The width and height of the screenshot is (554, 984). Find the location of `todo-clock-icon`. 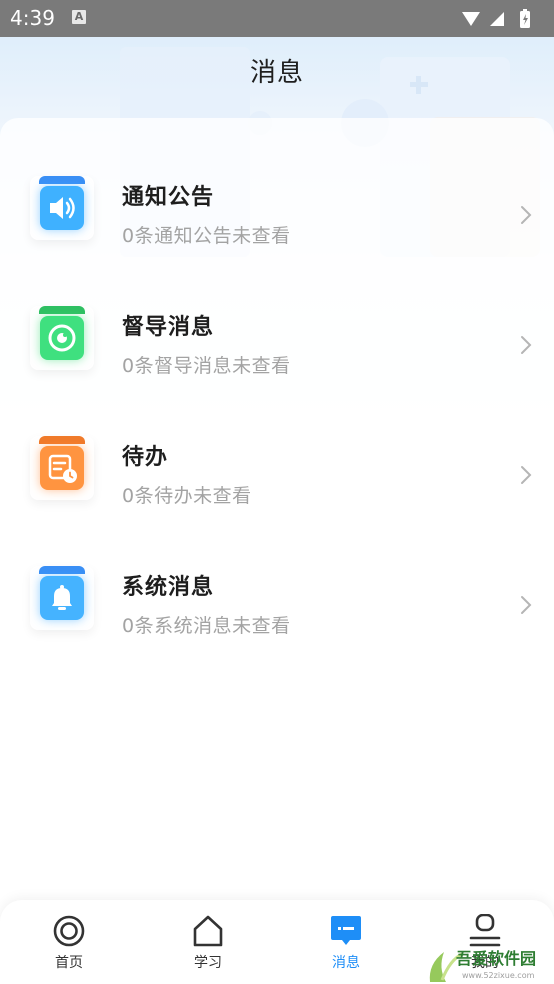

todo-clock-icon is located at coordinates (62, 468).